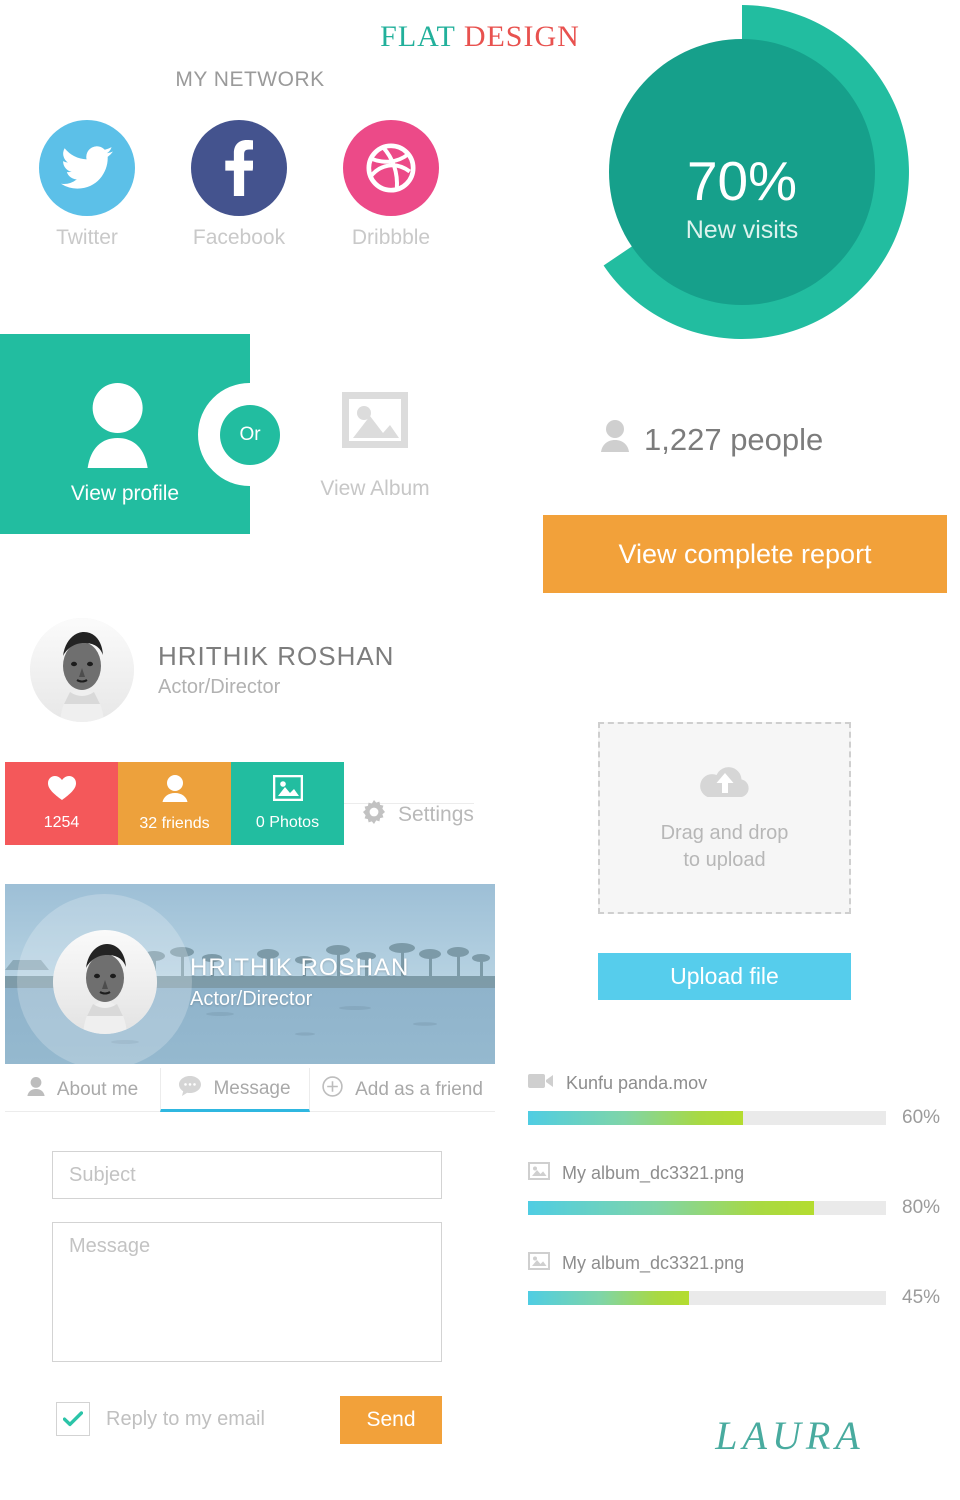 This screenshot has height=1500, width=960. I want to click on video-icon, so click(541, 1083).